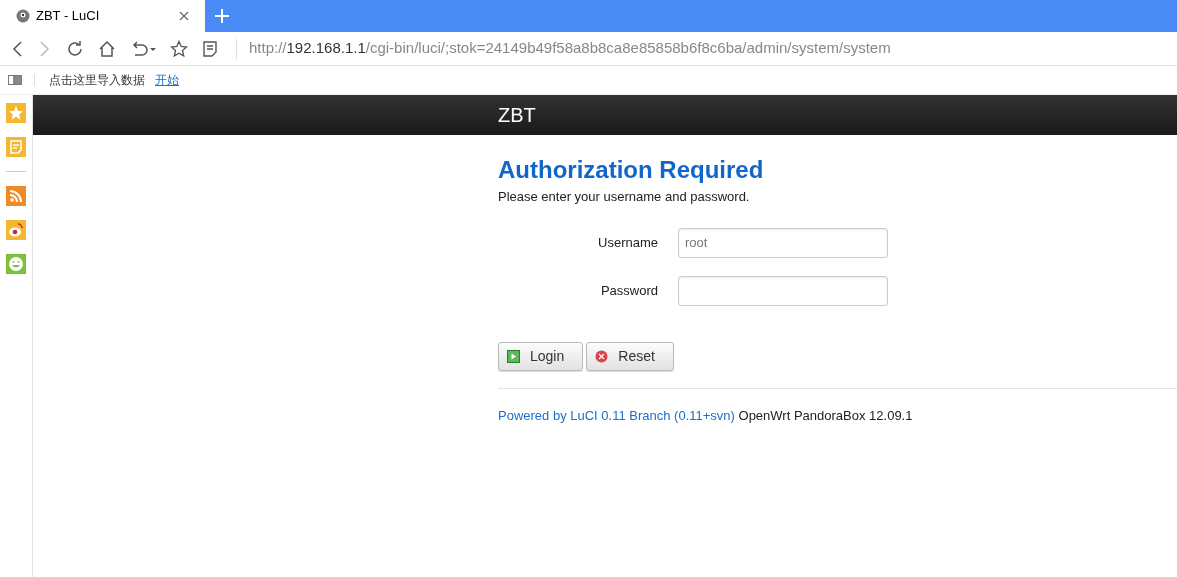 The width and height of the screenshot is (1177, 577). I want to click on close-icon, so click(184, 16).